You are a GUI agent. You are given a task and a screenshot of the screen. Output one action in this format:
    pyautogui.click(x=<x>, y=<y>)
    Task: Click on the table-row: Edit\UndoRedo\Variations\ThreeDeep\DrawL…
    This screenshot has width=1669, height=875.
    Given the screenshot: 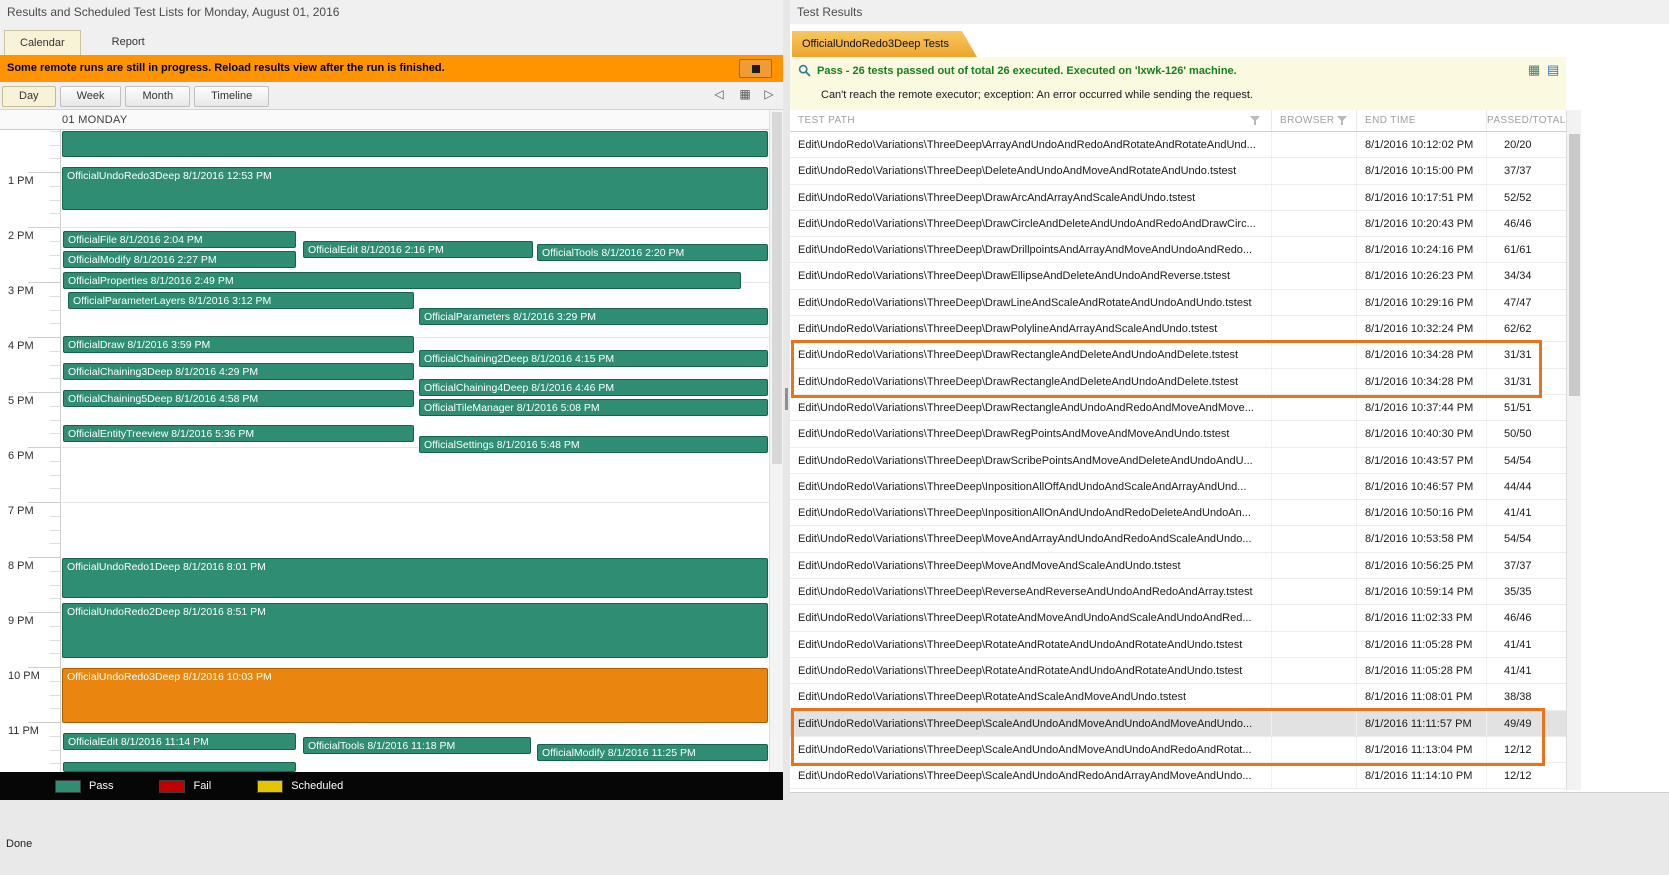 What is the action you would take?
    pyautogui.click(x=1178, y=303)
    